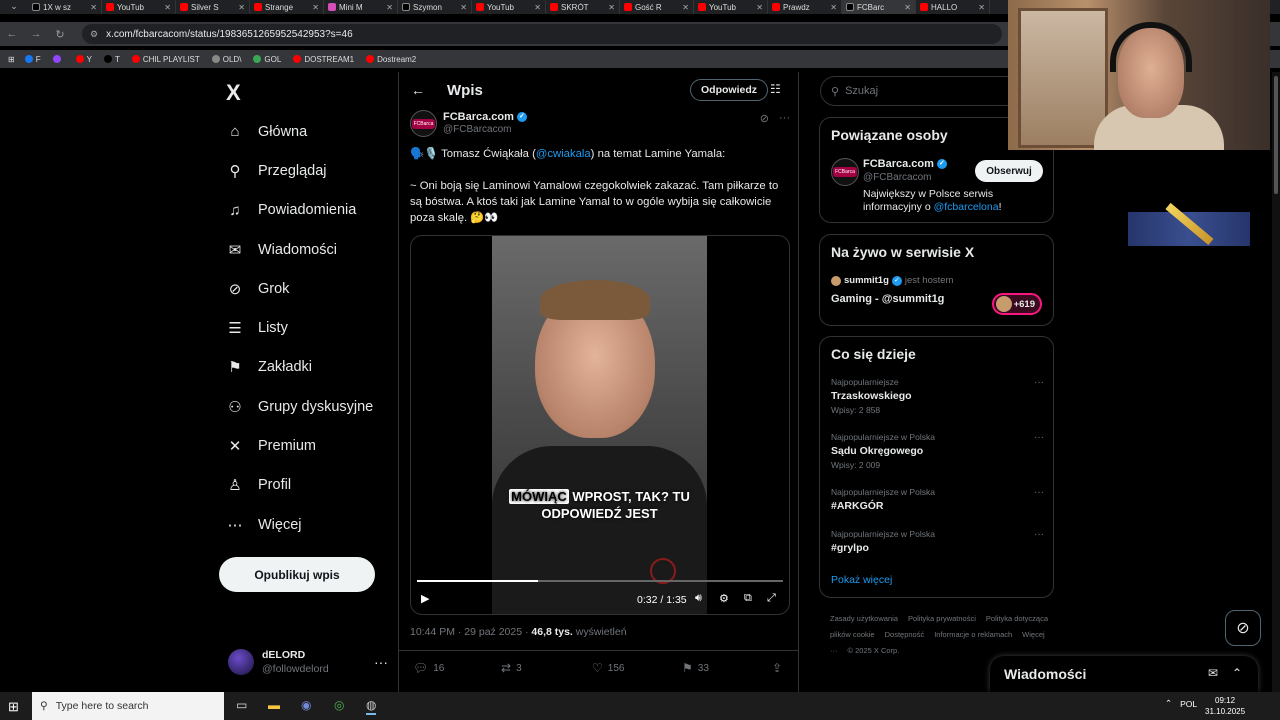 This screenshot has height=720, width=1280. What do you see at coordinates (299, 288) in the screenshot?
I see `sidebar-item-grok: ⊘ Grok` at bounding box center [299, 288].